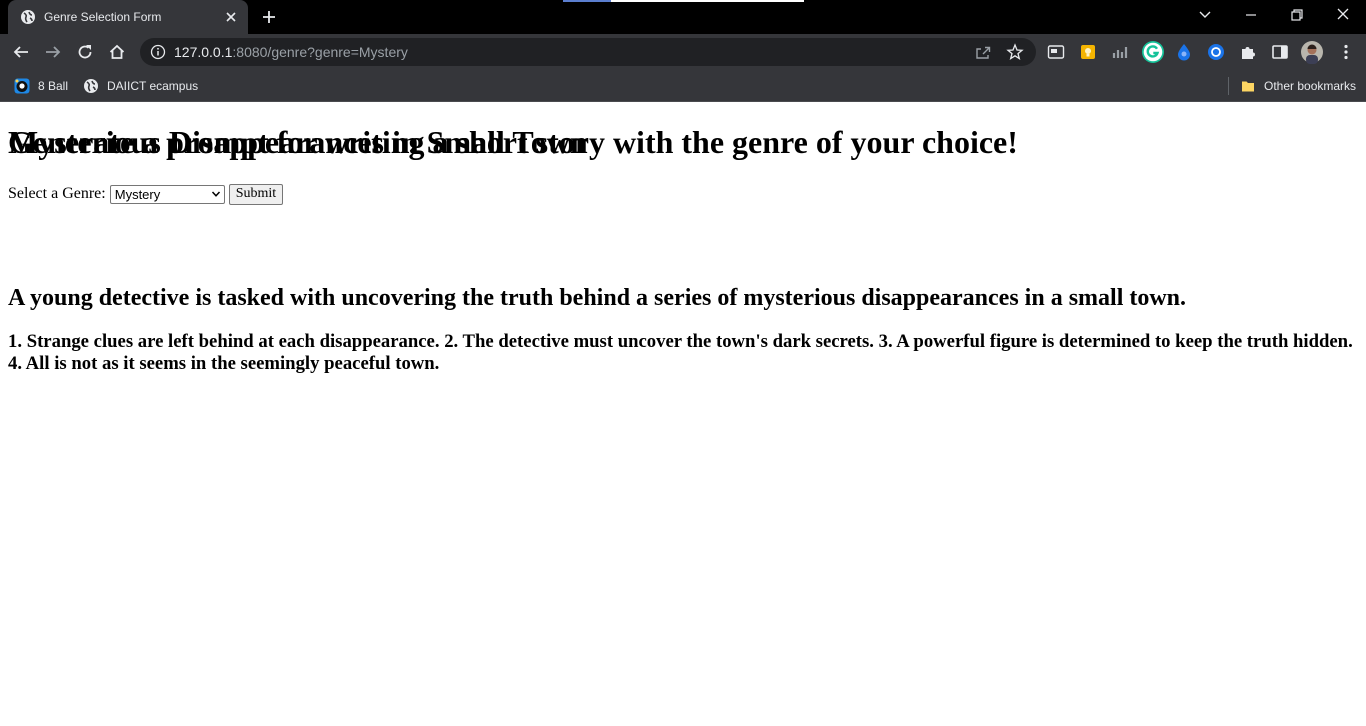 This screenshot has width=1366, height=726. What do you see at coordinates (1248, 86) in the screenshot?
I see `folder-icon` at bounding box center [1248, 86].